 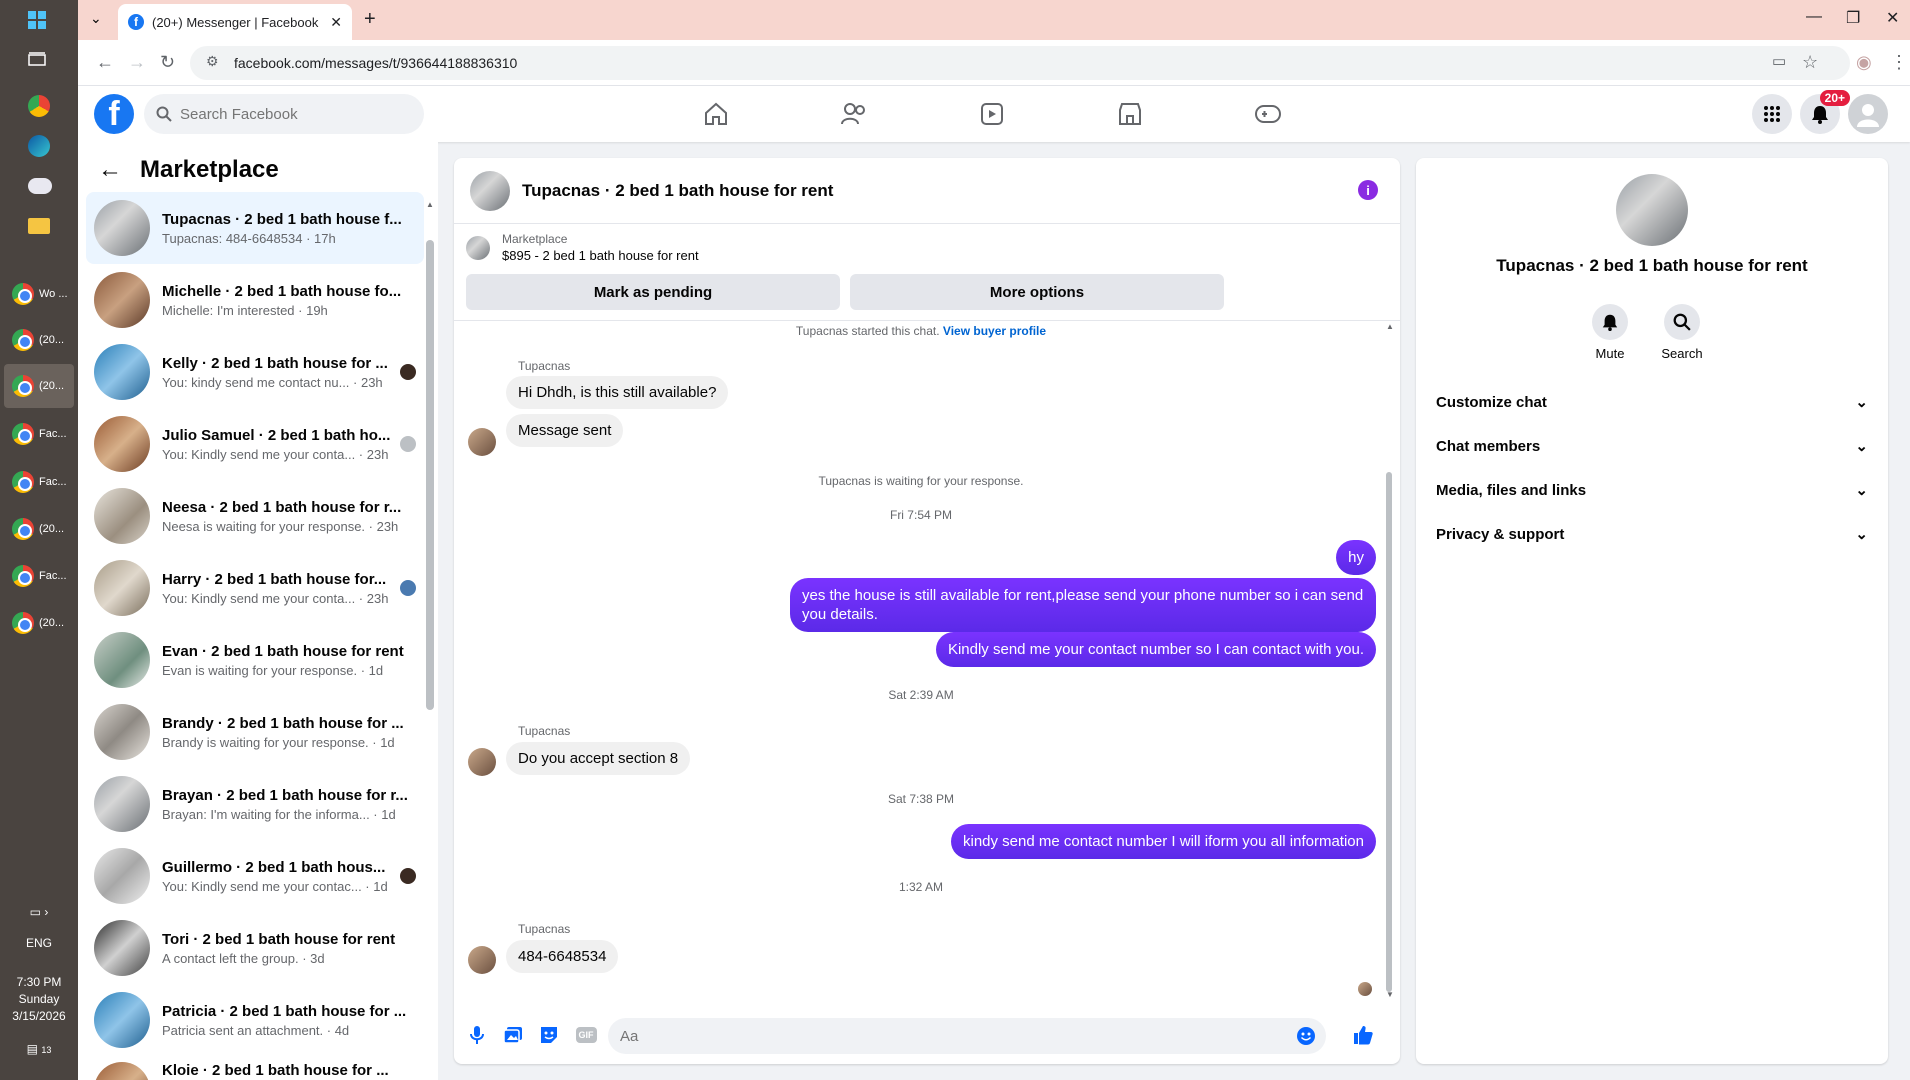 I want to click on conversation-list-scrollbar: ▲, so click(x=430, y=477).